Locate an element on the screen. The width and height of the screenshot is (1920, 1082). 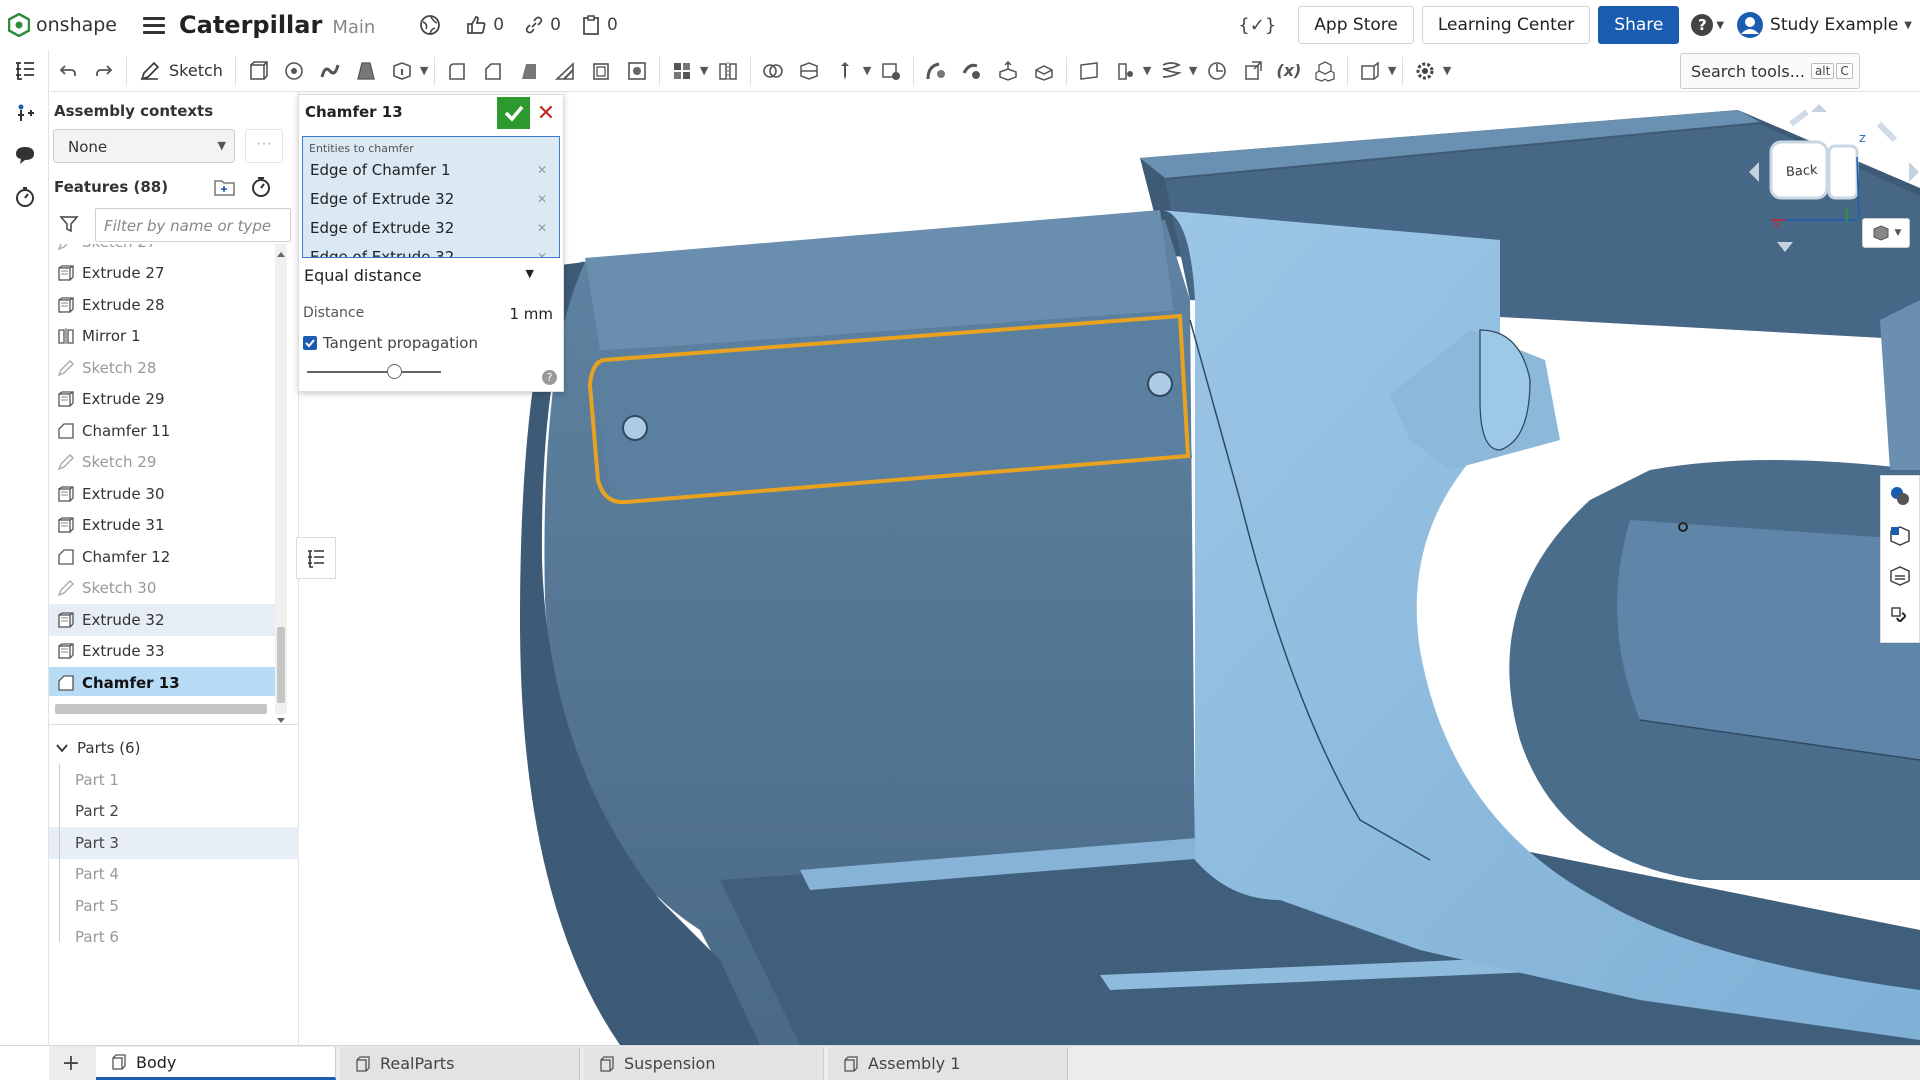
slider-handle is located at coordinates (394, 371).